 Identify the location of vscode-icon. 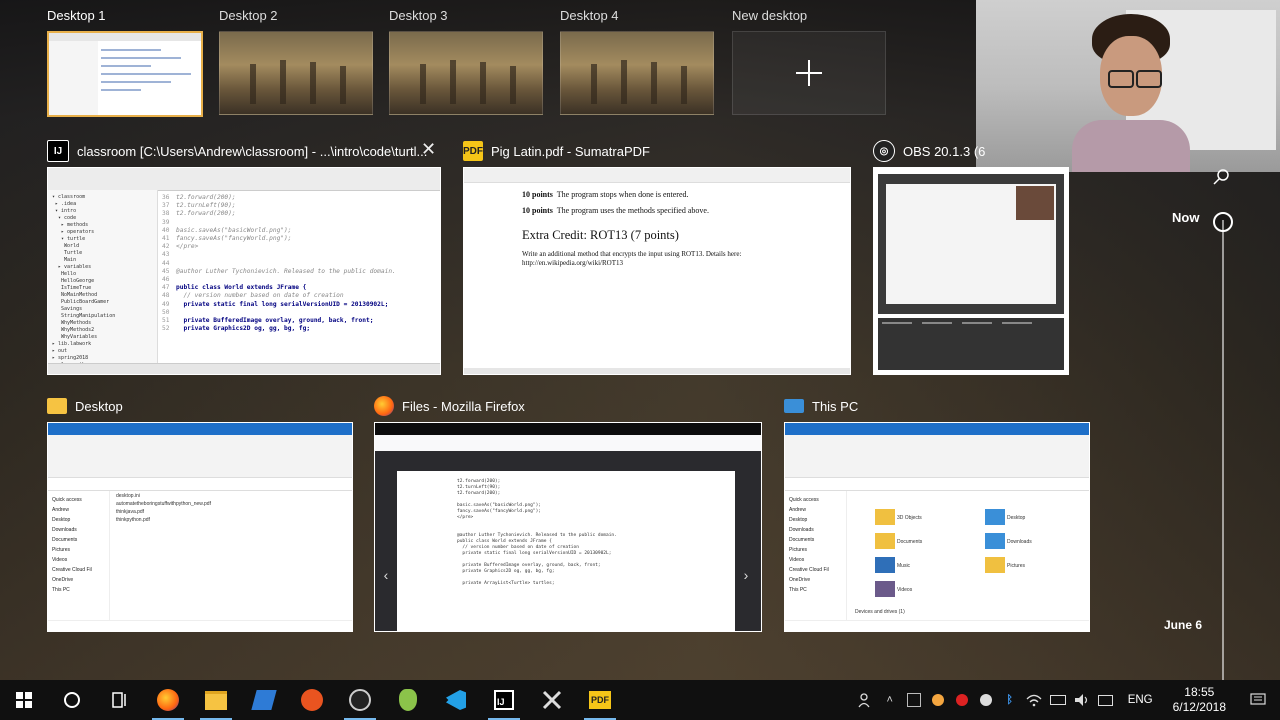
(456, 700).